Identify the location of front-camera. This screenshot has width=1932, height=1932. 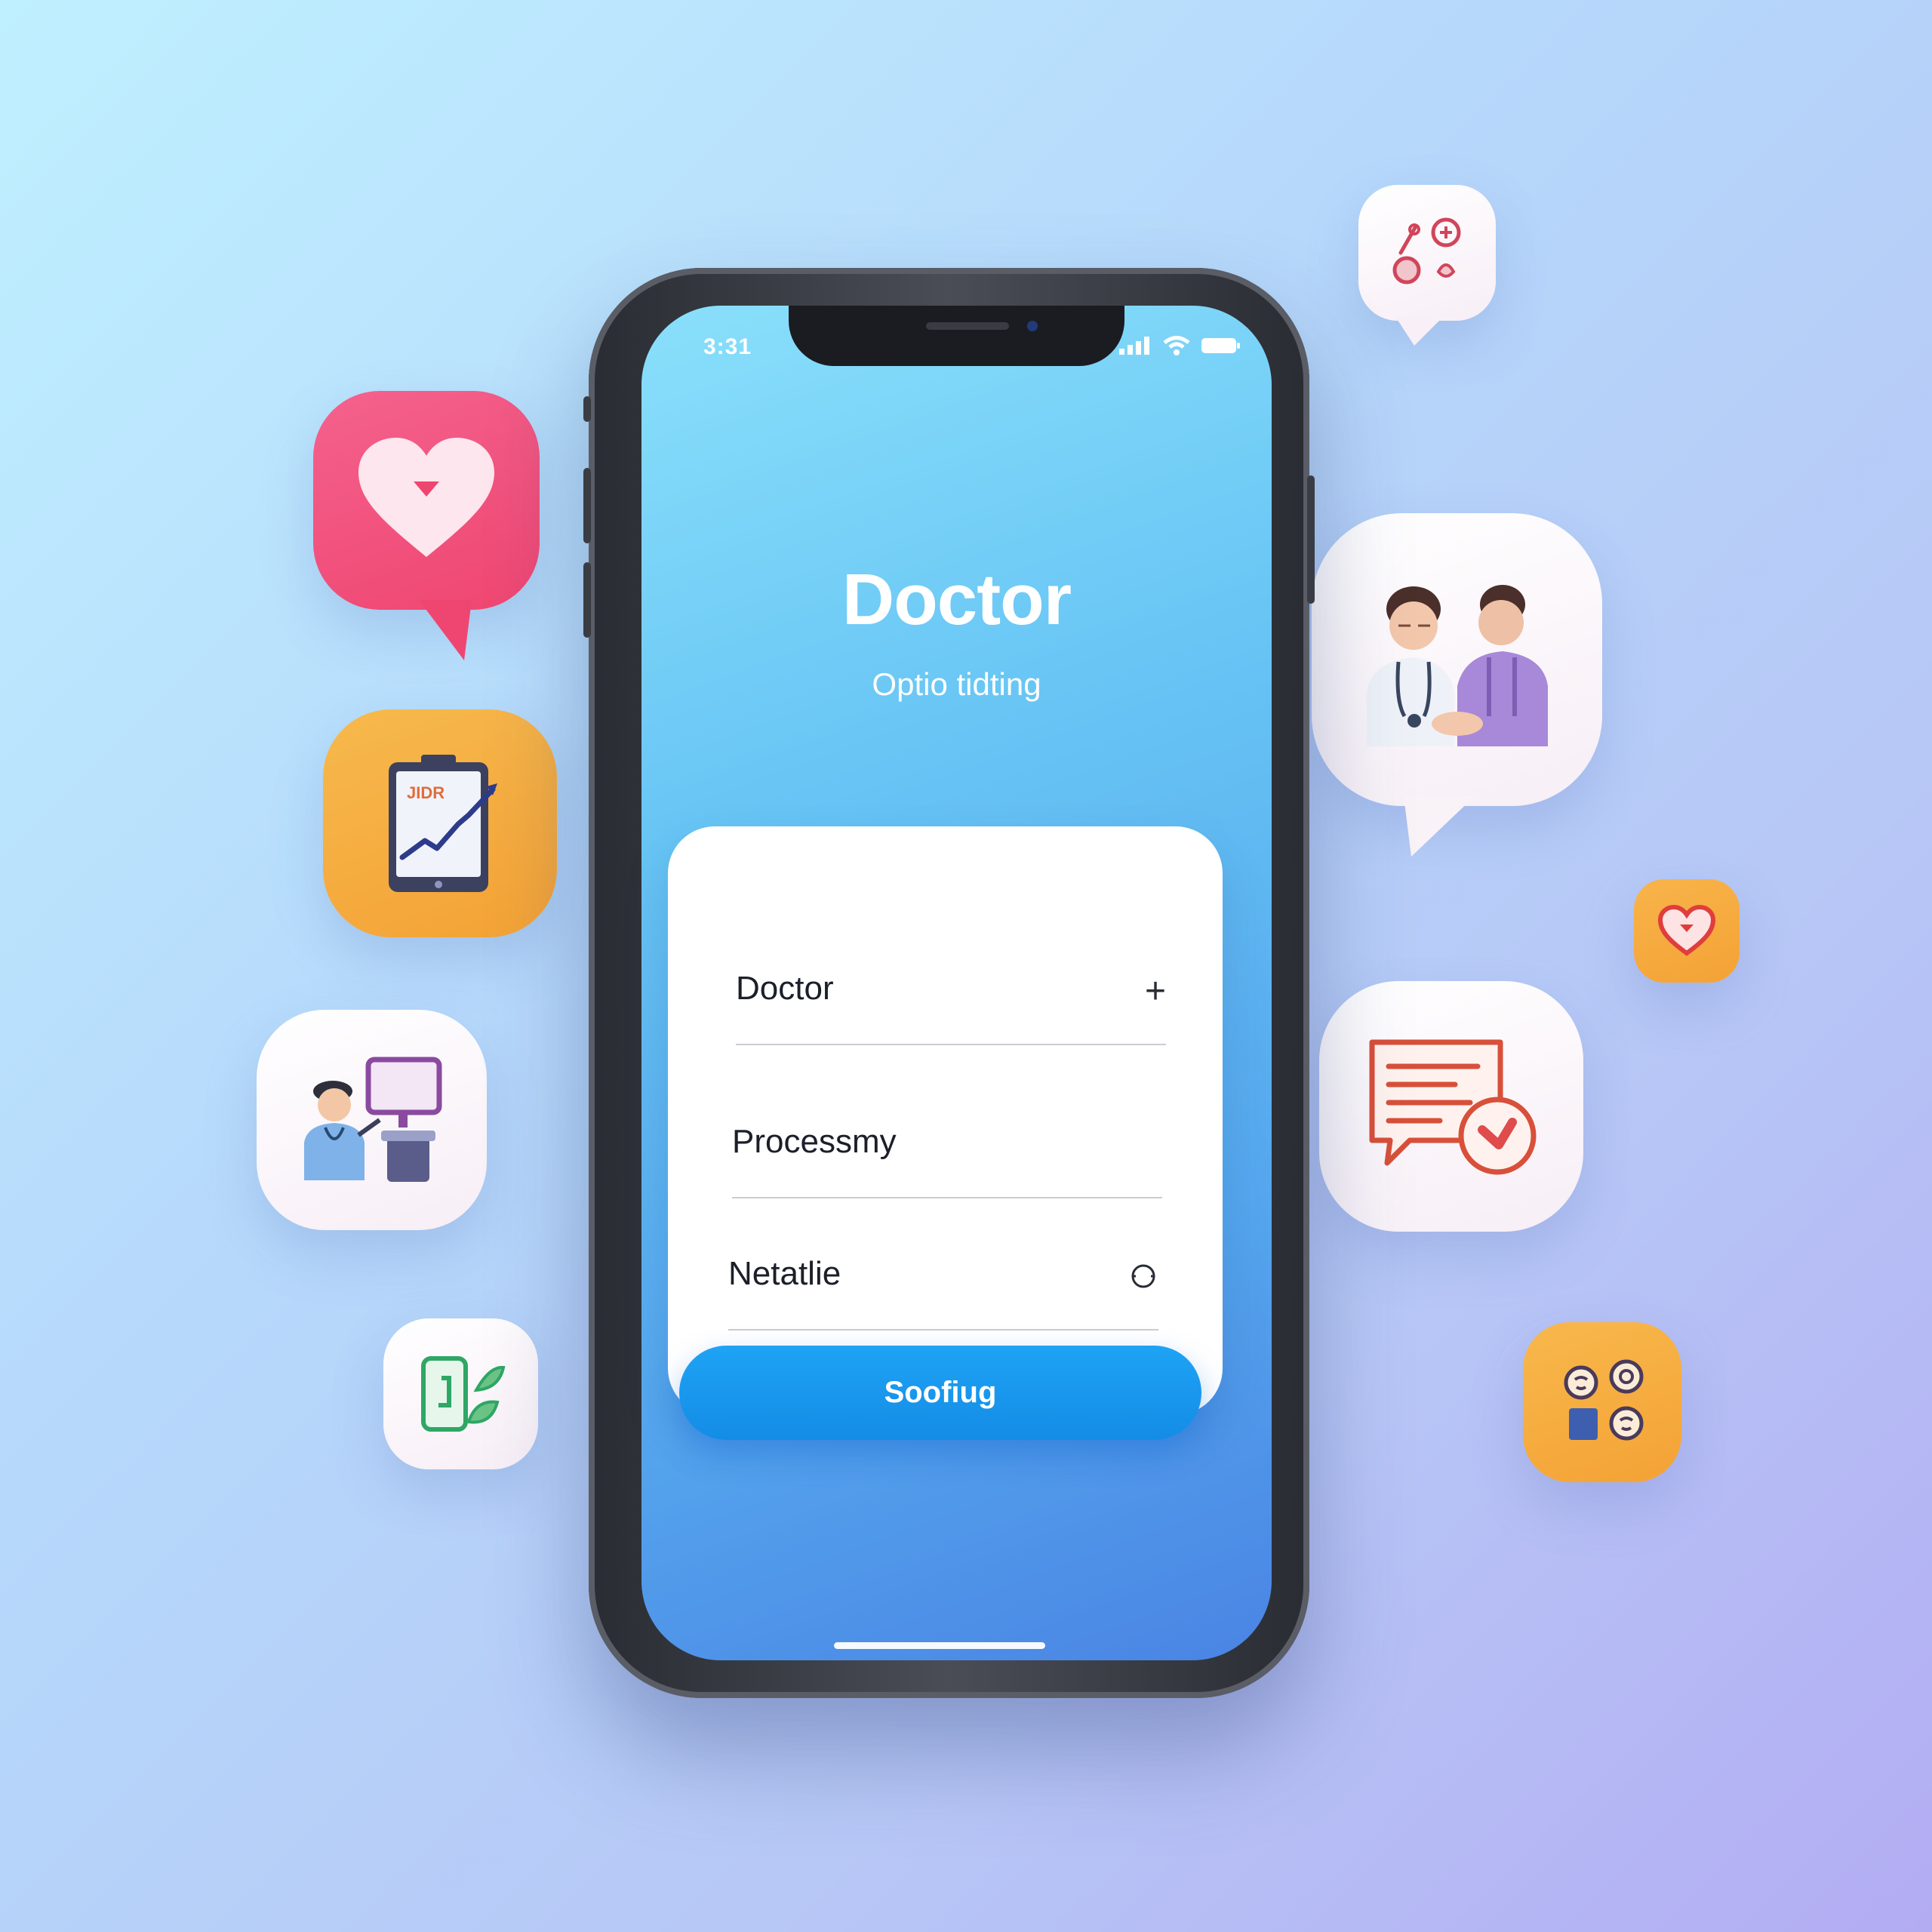
(1032, 326).